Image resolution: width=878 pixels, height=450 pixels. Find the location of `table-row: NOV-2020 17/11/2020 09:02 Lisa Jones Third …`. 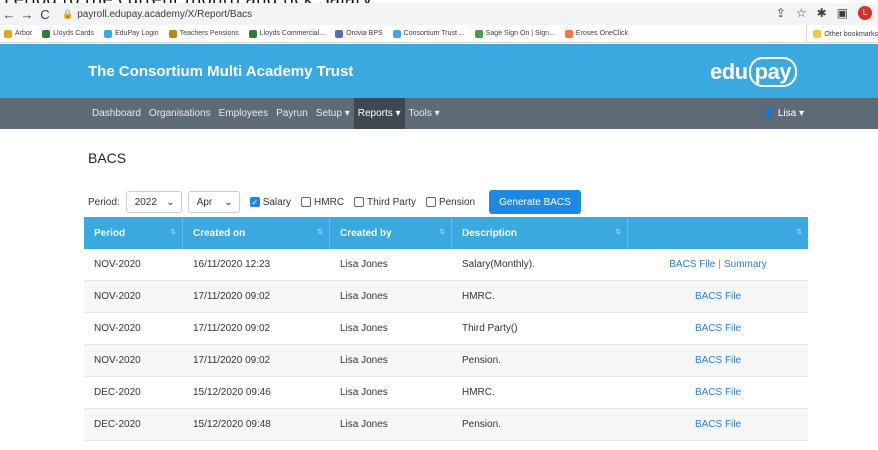

table-row: NOV-2020 17/11/2020 09:02 Lisa Jones Third … is located at coordinates (446, 329).